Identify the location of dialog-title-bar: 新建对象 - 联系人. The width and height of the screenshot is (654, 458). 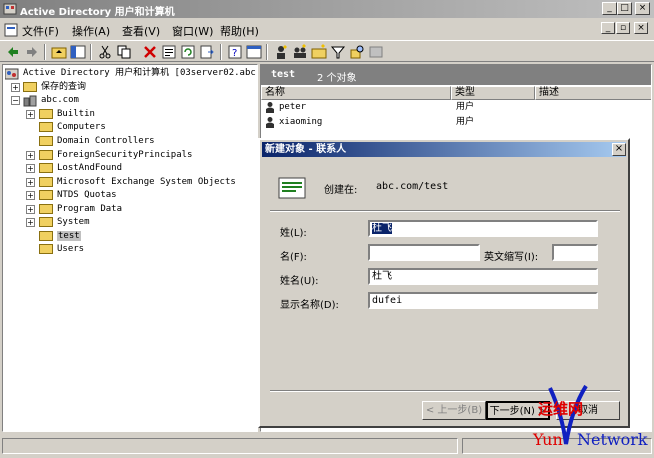
(444, 149).